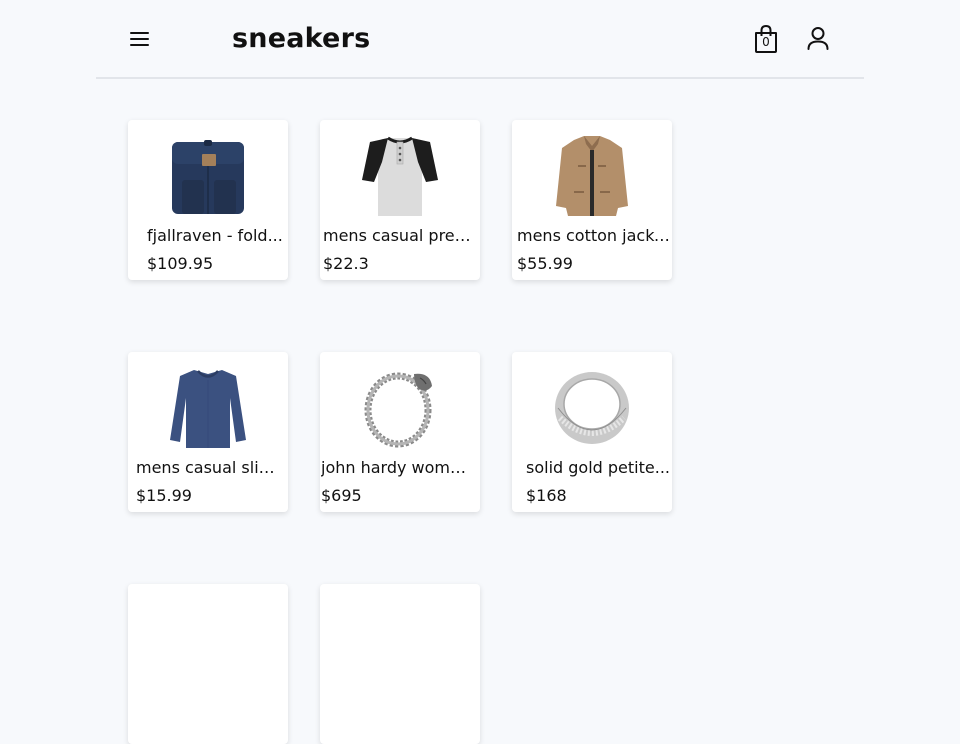  I want to click on jacket-image, so click(592, 176).